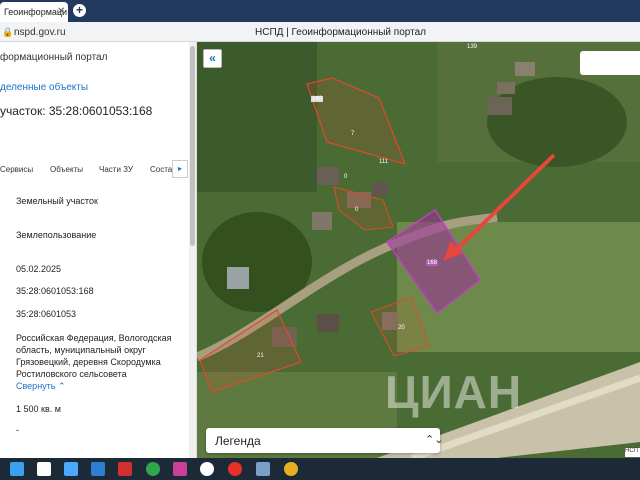 Image resolution: width=640 pixels, height=480 pixels. Describe the element at coordinates (235, 469) in the screenshot. I see `yandex-icon` at that location.